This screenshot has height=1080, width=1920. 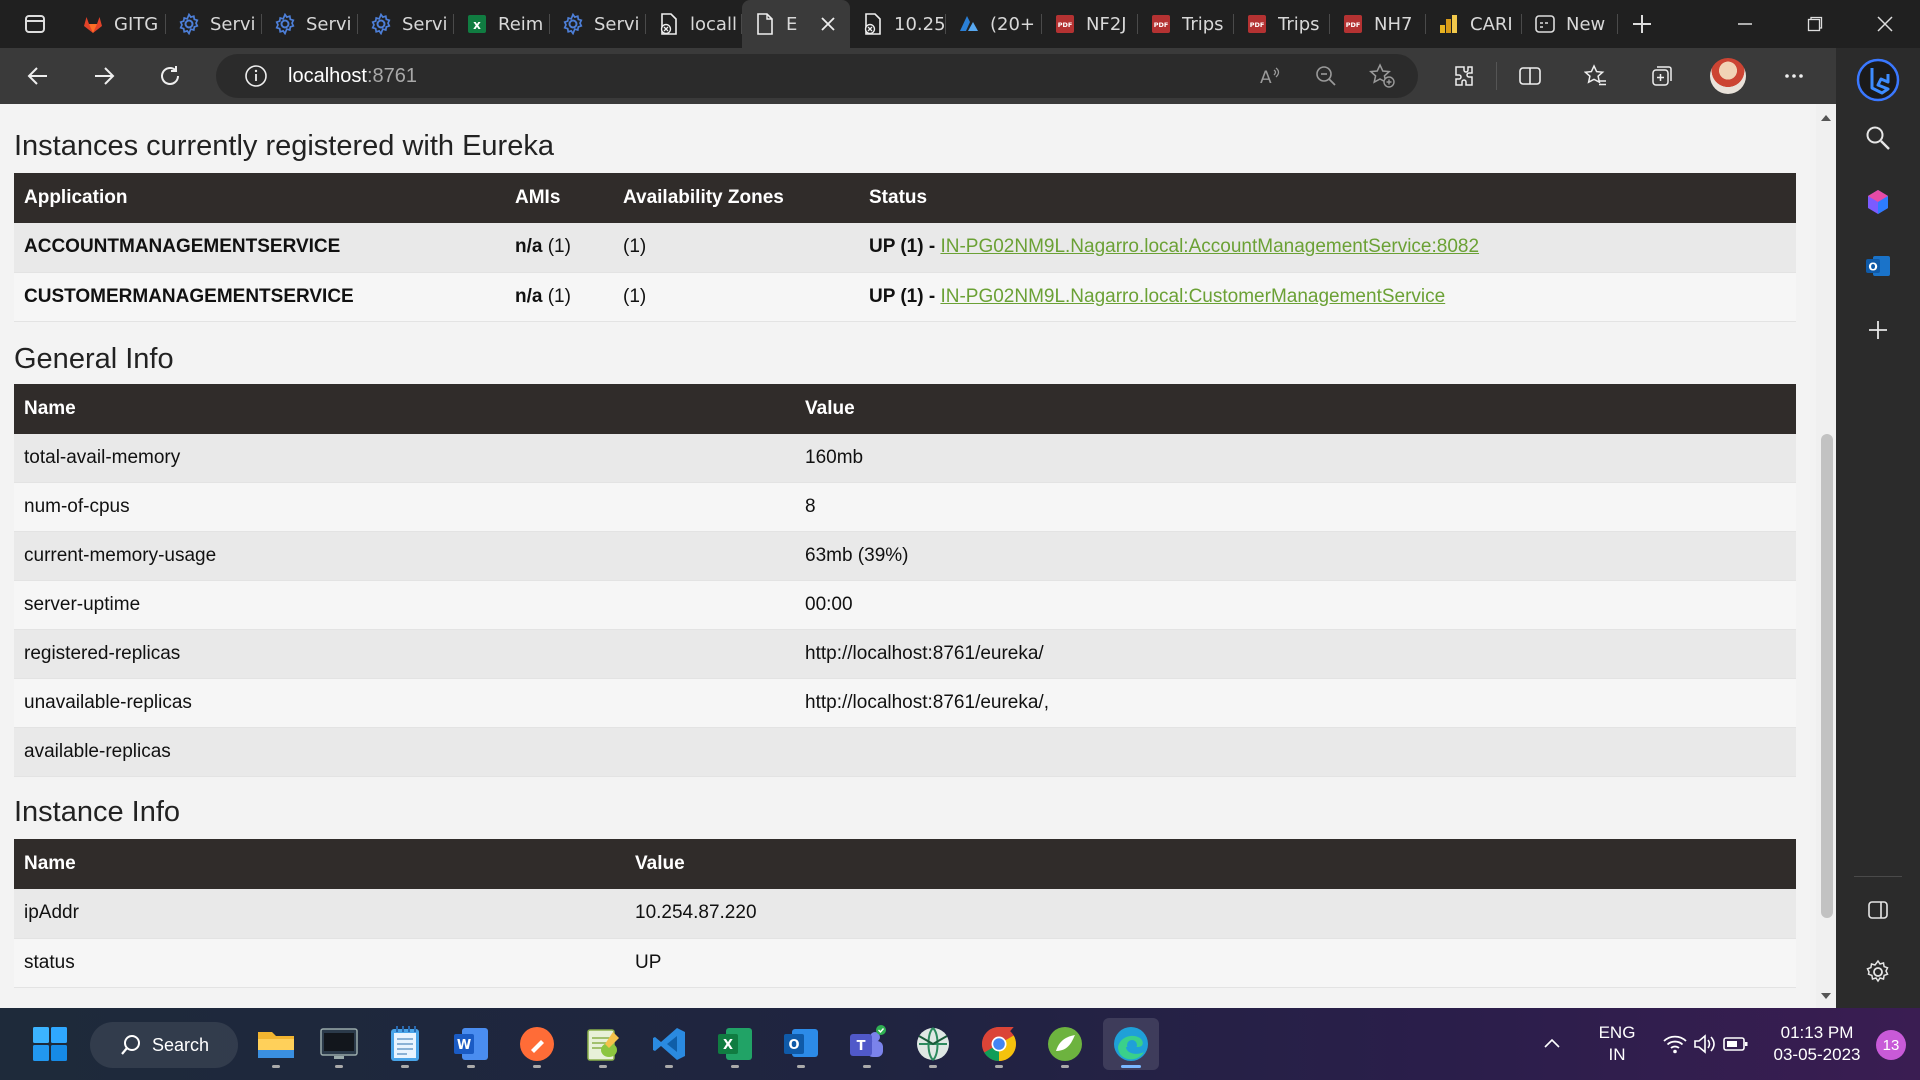 What do you see at coordinates (164, 1045) in the screenshot?
I see `taskbar-search: Search` at bounding box center [164, 1045].